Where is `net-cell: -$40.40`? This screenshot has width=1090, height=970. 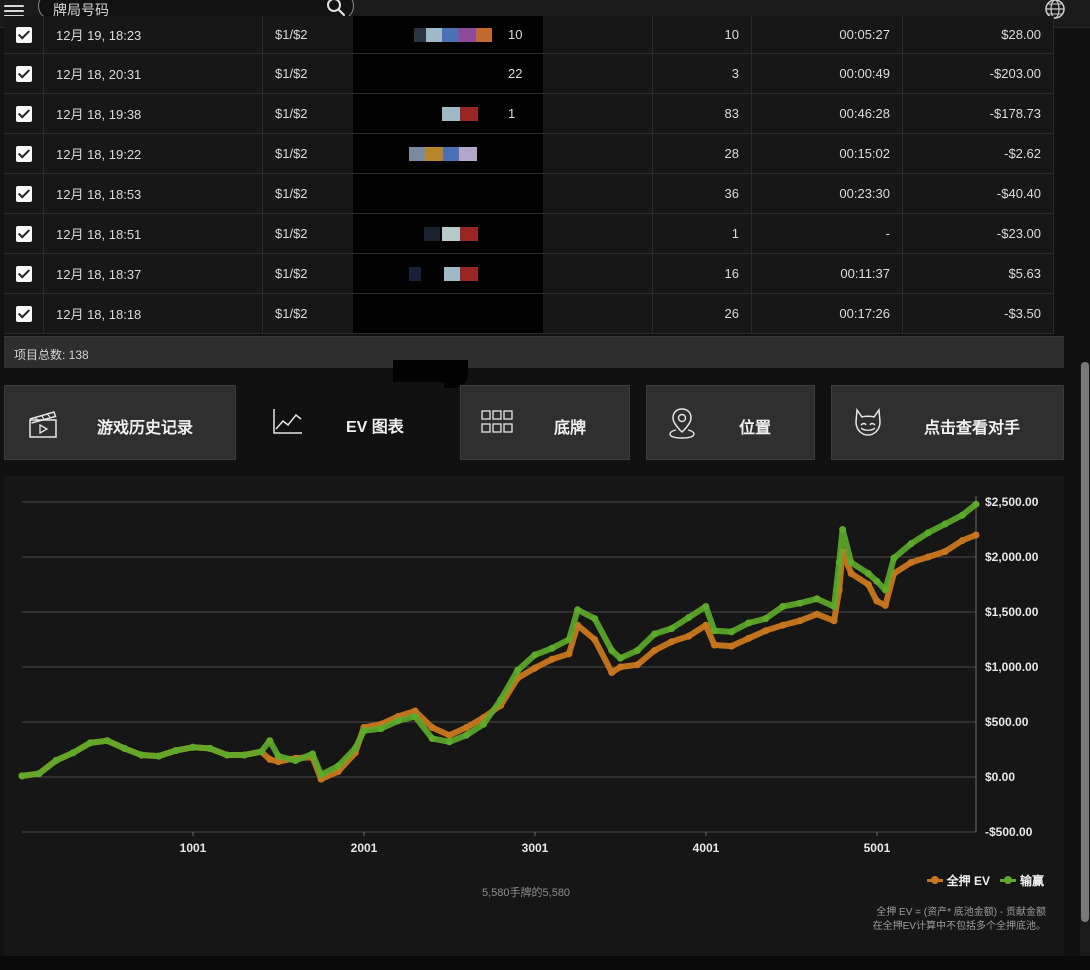 net-cell: -$40.40 is located at coordinates (978, 193).